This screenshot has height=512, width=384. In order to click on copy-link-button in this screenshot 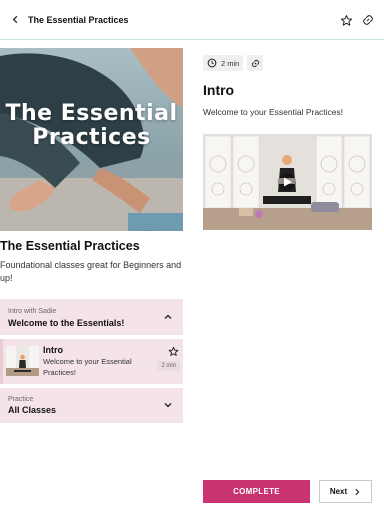, I will do `click(255, 63)`.